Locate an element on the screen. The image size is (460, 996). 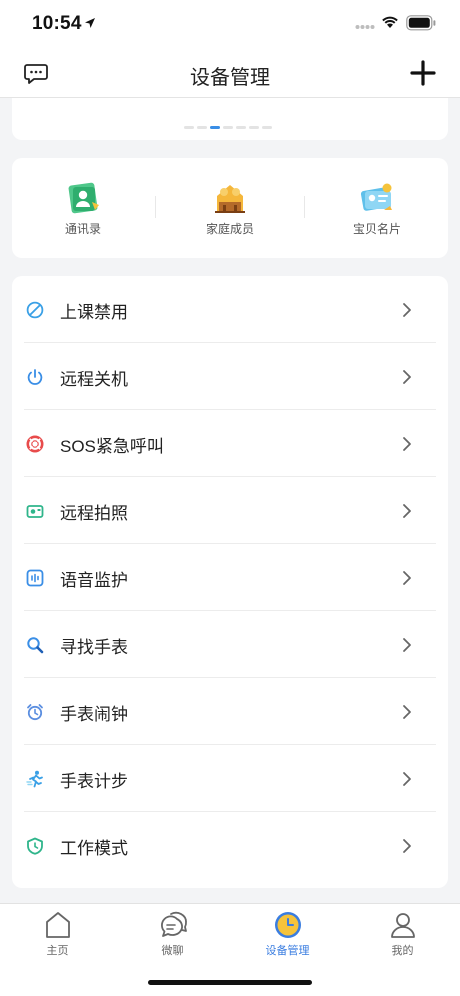
tab-device-management: 设备管理 is located at coordinates (287, 934).